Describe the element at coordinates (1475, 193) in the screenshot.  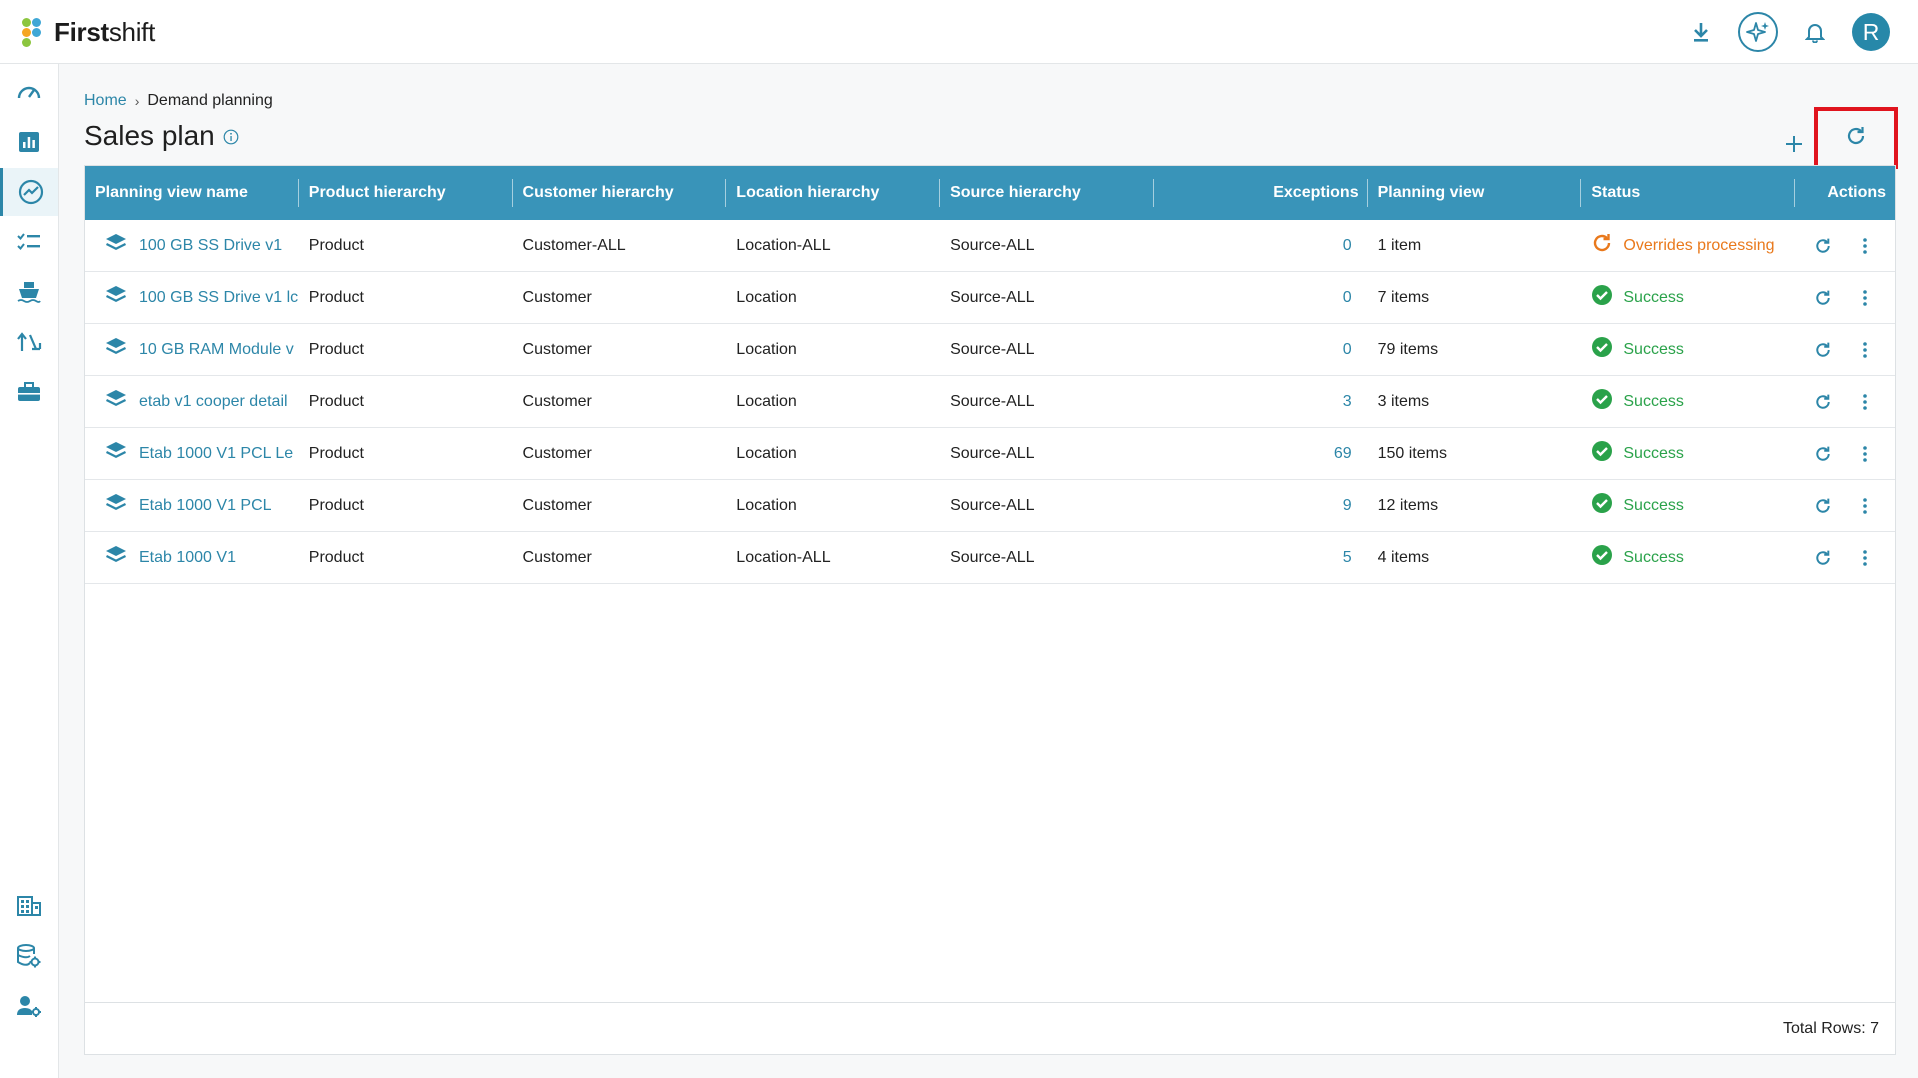
I see `column-header: Planning view` at that location.